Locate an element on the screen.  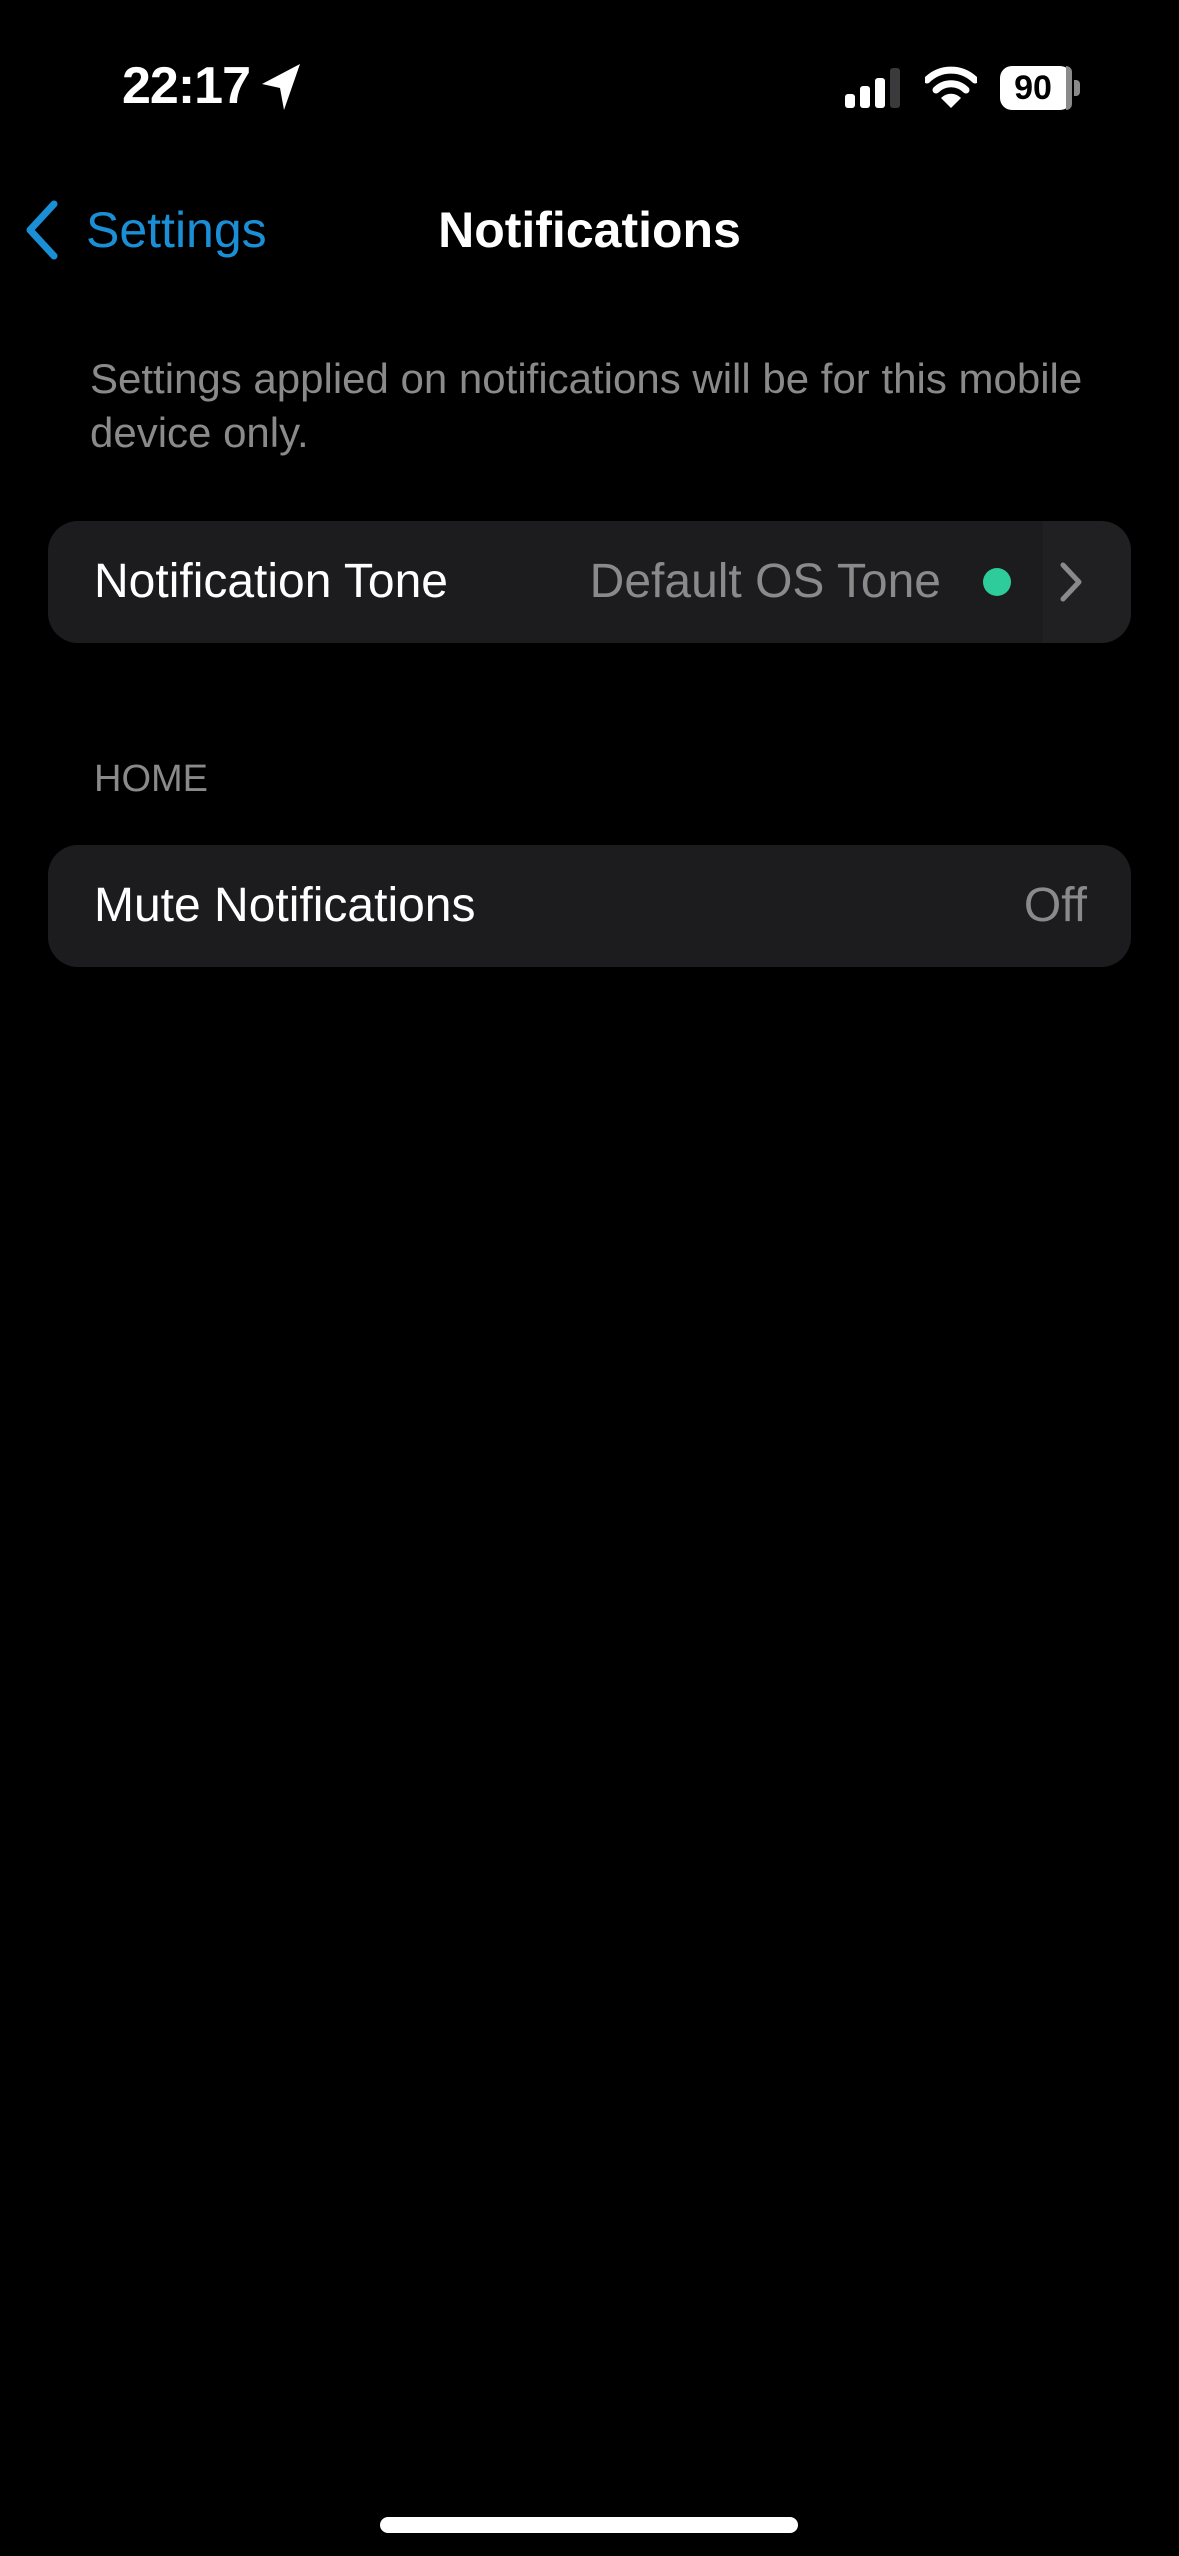
home-indicator is located at coordinates (589, 2525).